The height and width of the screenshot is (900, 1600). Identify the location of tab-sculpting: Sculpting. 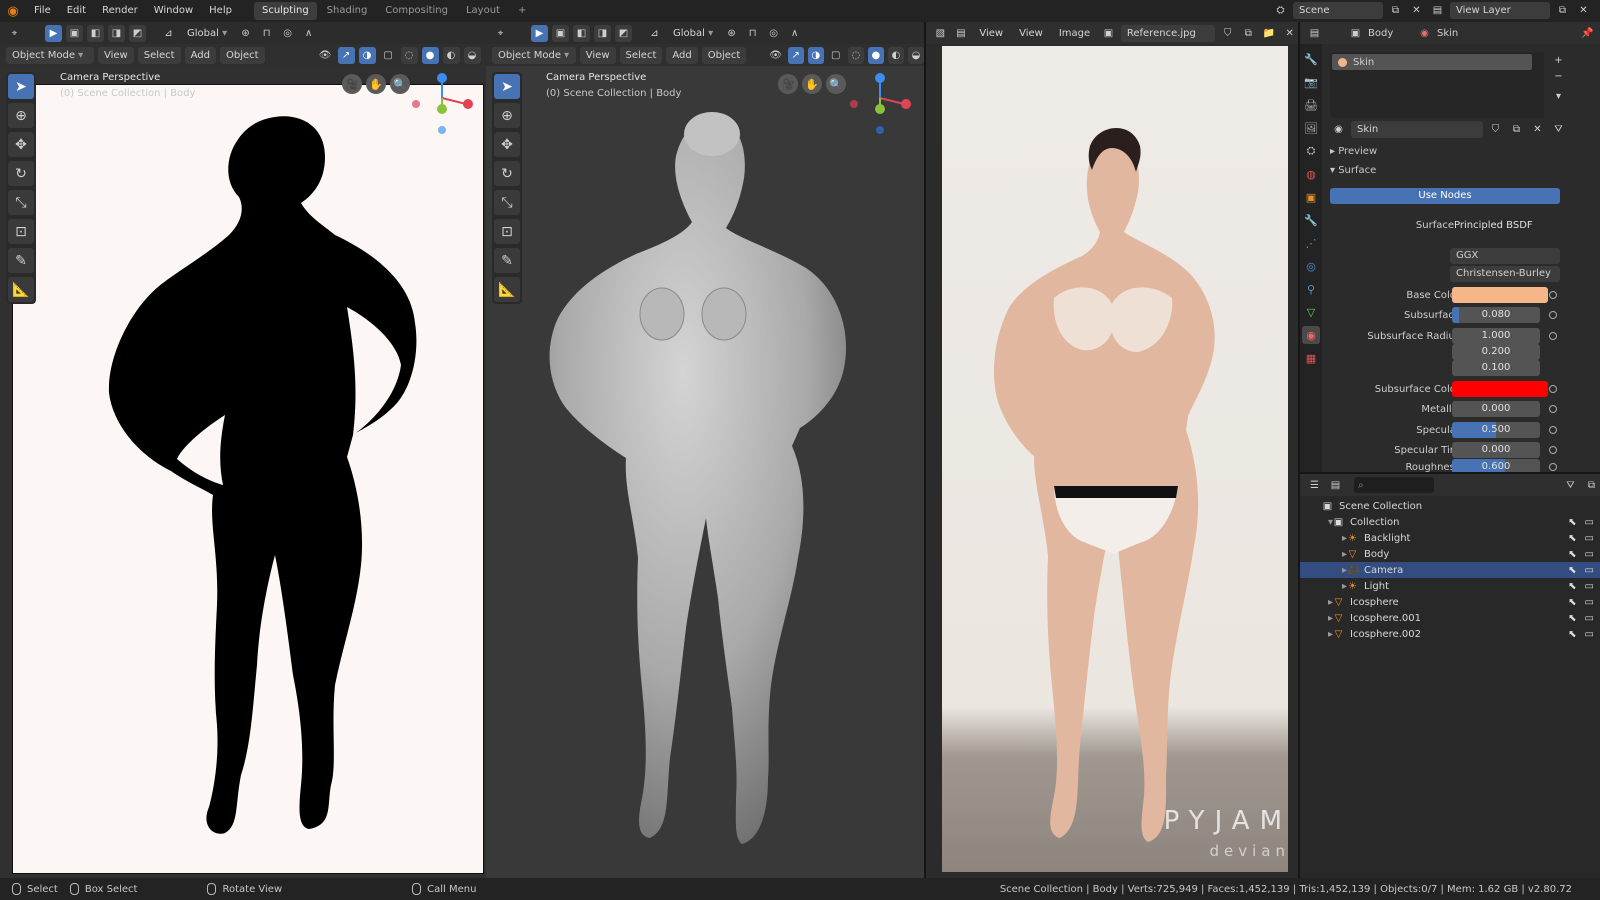
(285, 11).